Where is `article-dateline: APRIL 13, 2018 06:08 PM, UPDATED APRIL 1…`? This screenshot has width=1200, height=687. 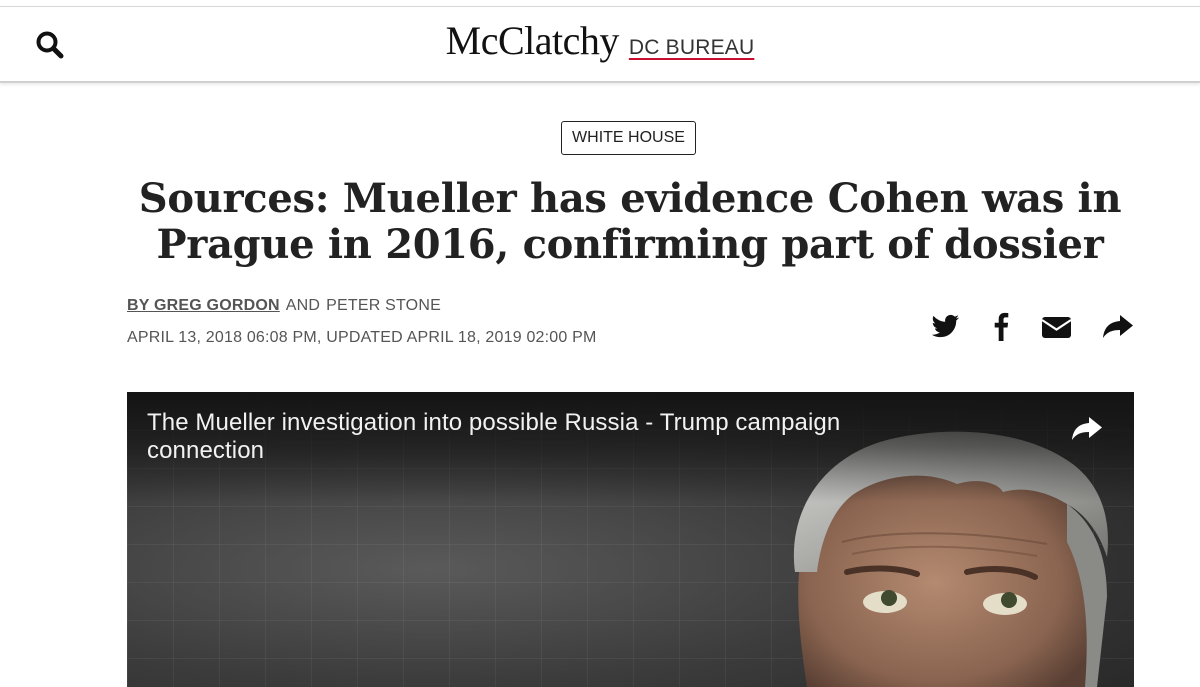
article-dateline: APRIL 13, 2018 06:08 PM, UPDATED APRIL 1… is located at coordinates (362, 337).